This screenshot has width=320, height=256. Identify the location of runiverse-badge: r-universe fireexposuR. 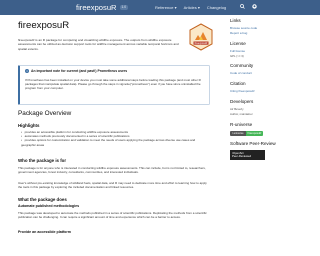
(247, 133).